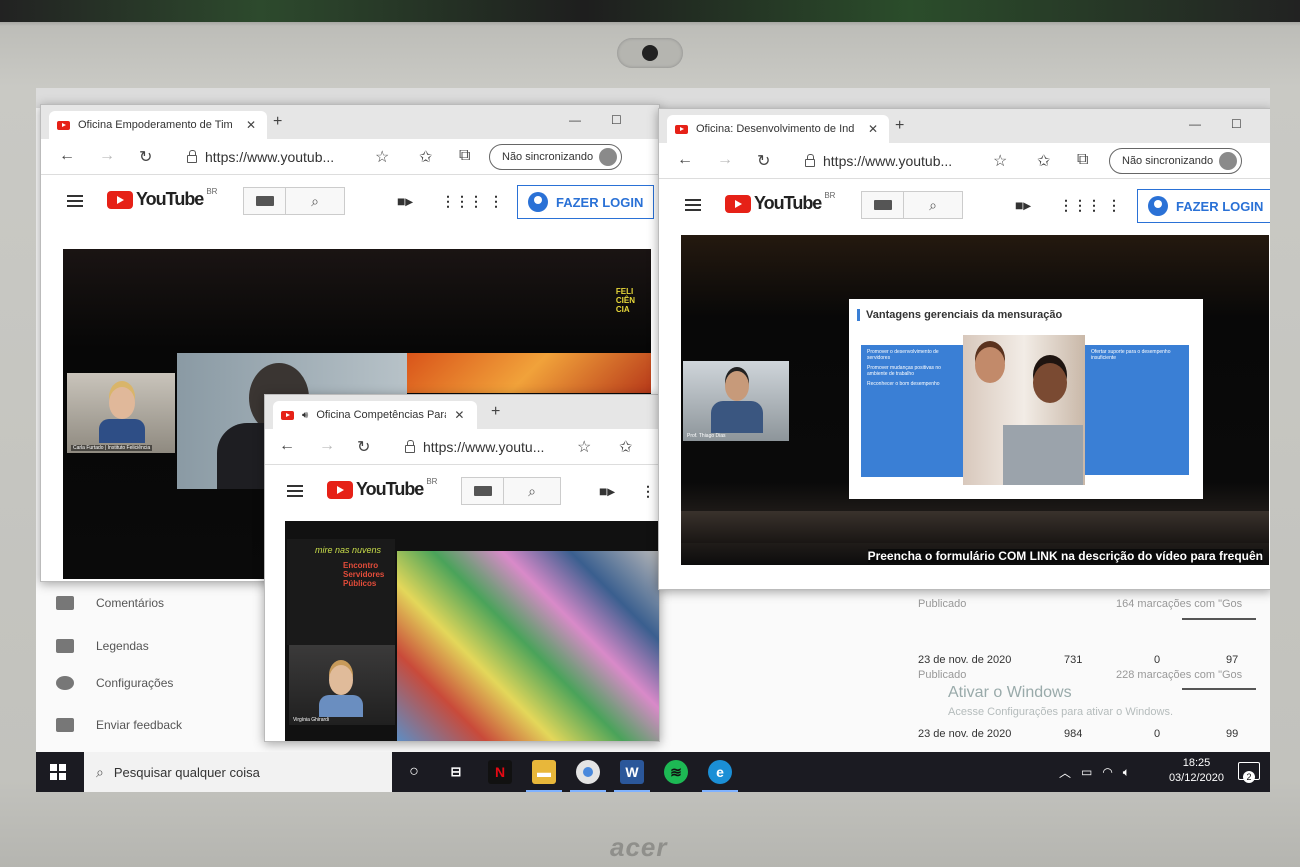 This screenshot has height=867, width=1300. What do you see at coordinates (588, 776) in the screenshot?
I see `chrome-icon` at bounding box center [588, 776].